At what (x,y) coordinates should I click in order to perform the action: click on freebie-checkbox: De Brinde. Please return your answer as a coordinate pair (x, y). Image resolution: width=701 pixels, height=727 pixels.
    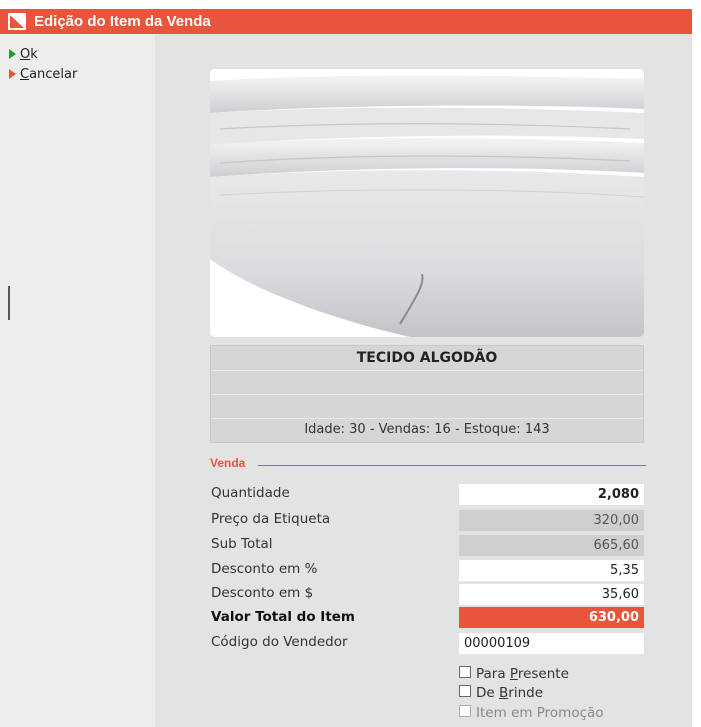
    Looking at the image, I should click on (501, 693).